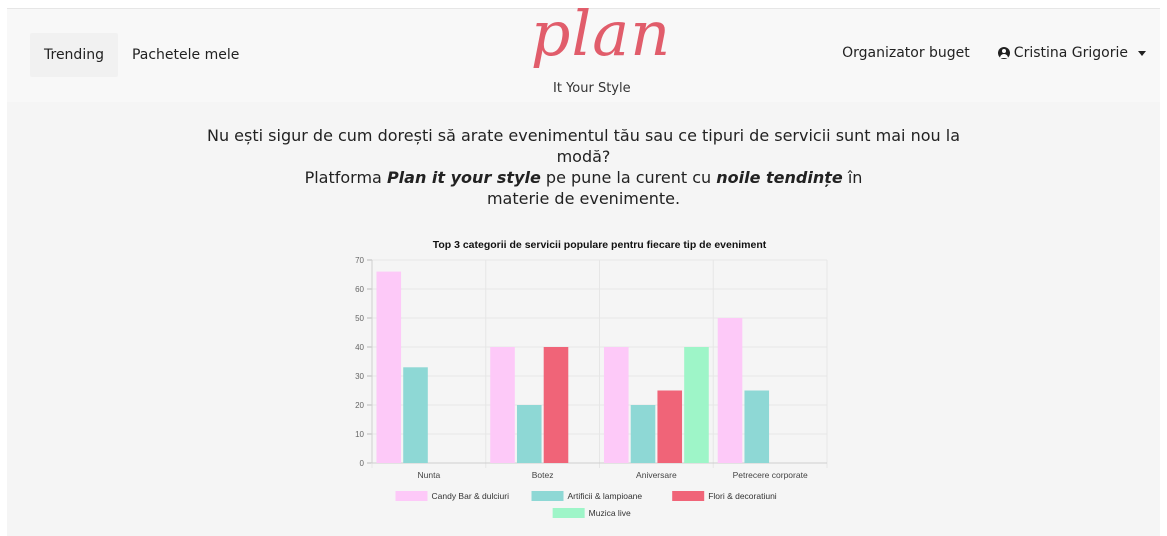 This screenshot has width=1167, height=536. Describe the element at coordinates (359, 434) in the screenshot. I see `y-tick-label: 10` at that location.